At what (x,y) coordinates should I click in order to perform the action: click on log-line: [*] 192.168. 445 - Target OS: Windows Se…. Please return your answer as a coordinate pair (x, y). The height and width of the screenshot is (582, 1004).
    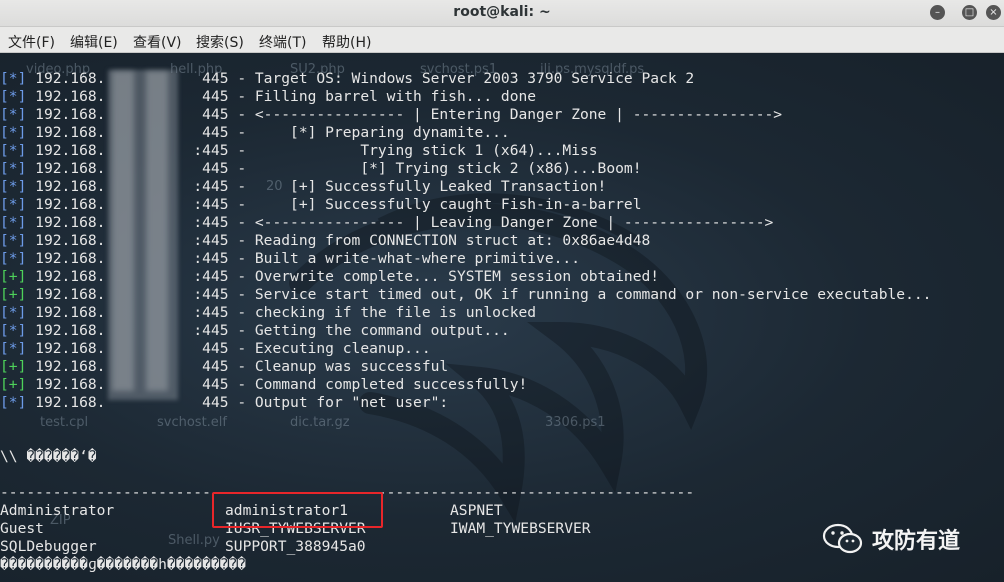
    Looking at the image, I should click on (347, 79).